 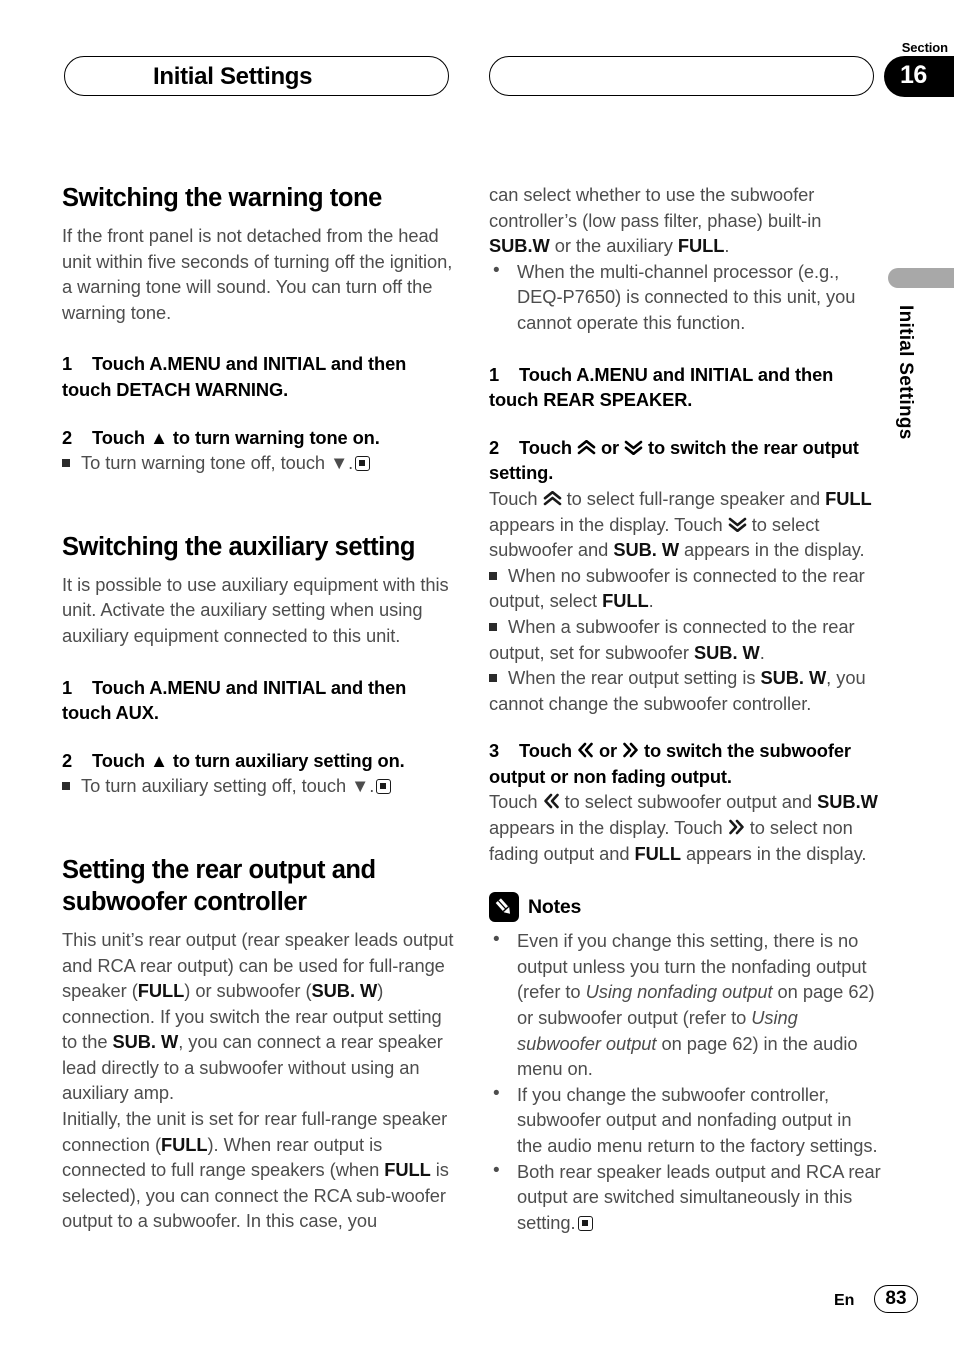 What do you see at coordinates (555, 906) in the screenshot?
I see `notes-title: Notes` at bounding box center [555, 906].